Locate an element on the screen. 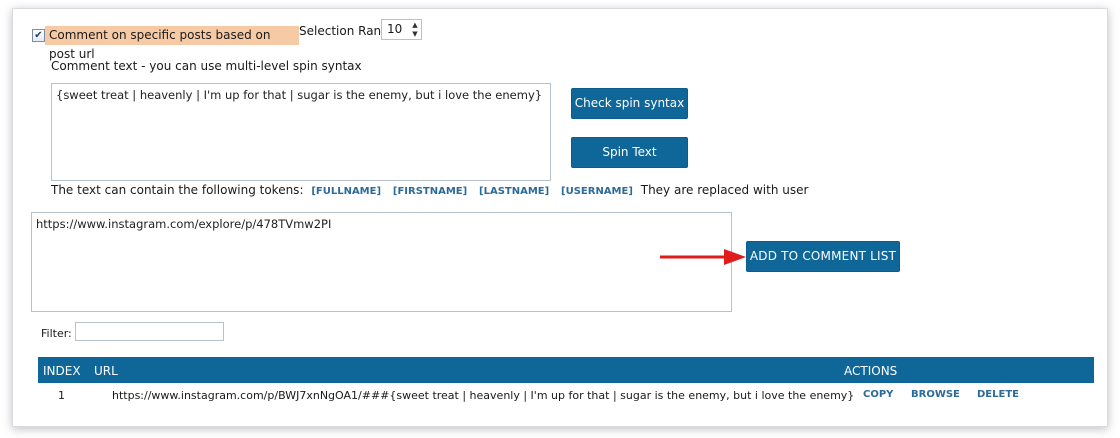 The image size is (1120, 438). table-header-index: INDEX is located at coordinates (62, 371).